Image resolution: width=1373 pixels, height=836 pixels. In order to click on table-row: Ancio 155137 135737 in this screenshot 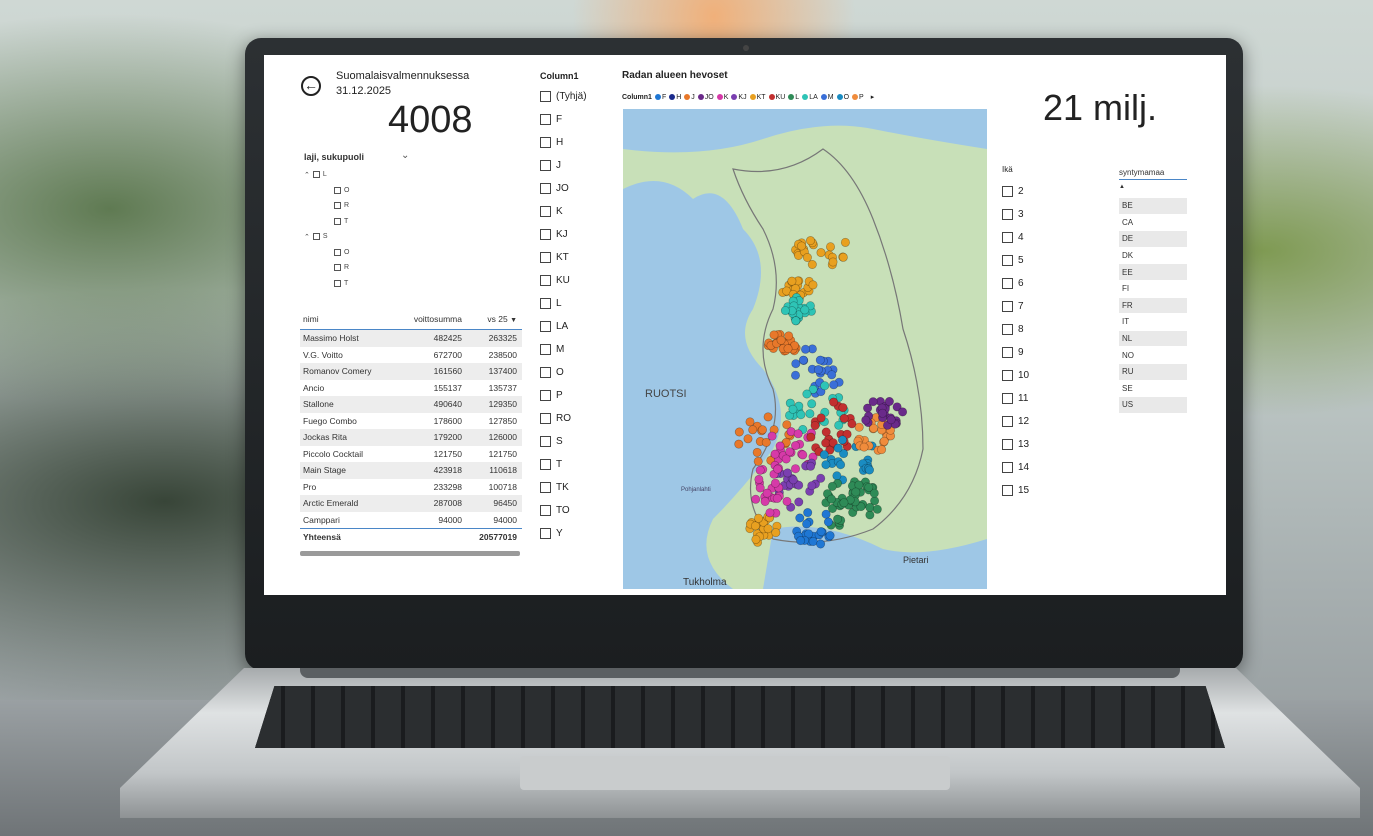, I will do `click(411, 388)`.